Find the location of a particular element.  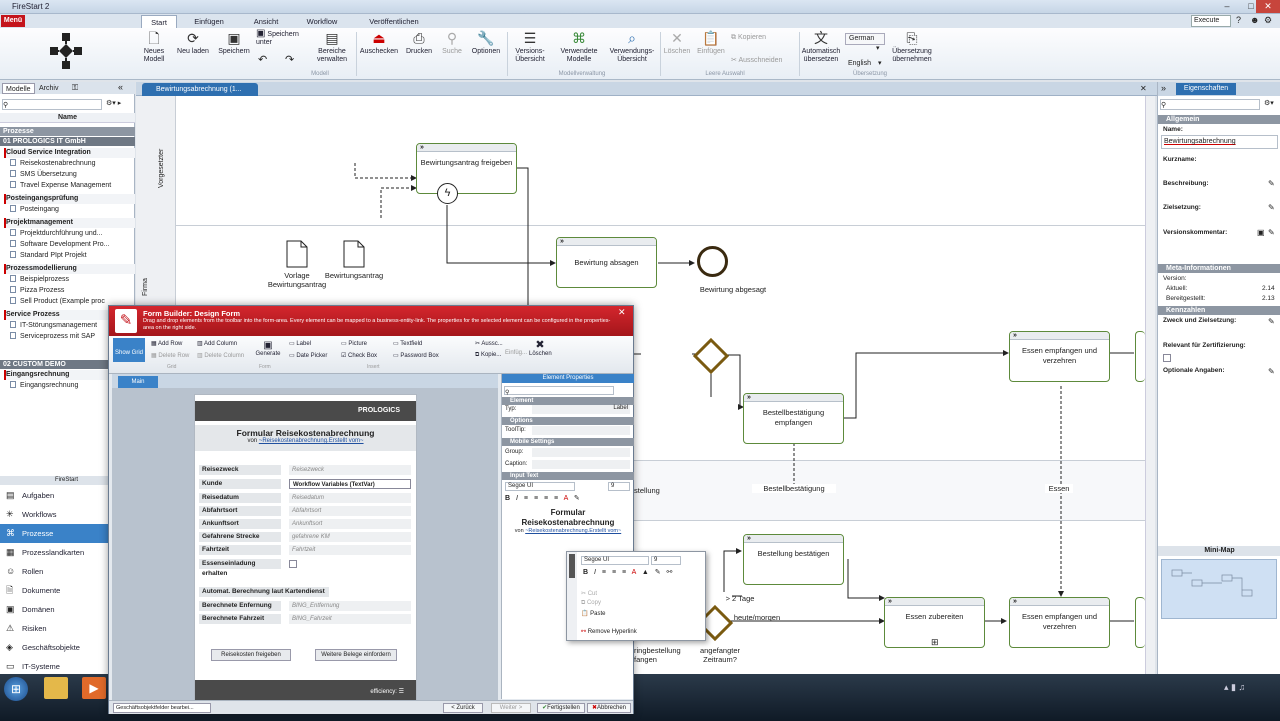

insert-datepicker-button: ▭ Date Picker is located at coordinates (308, 355).